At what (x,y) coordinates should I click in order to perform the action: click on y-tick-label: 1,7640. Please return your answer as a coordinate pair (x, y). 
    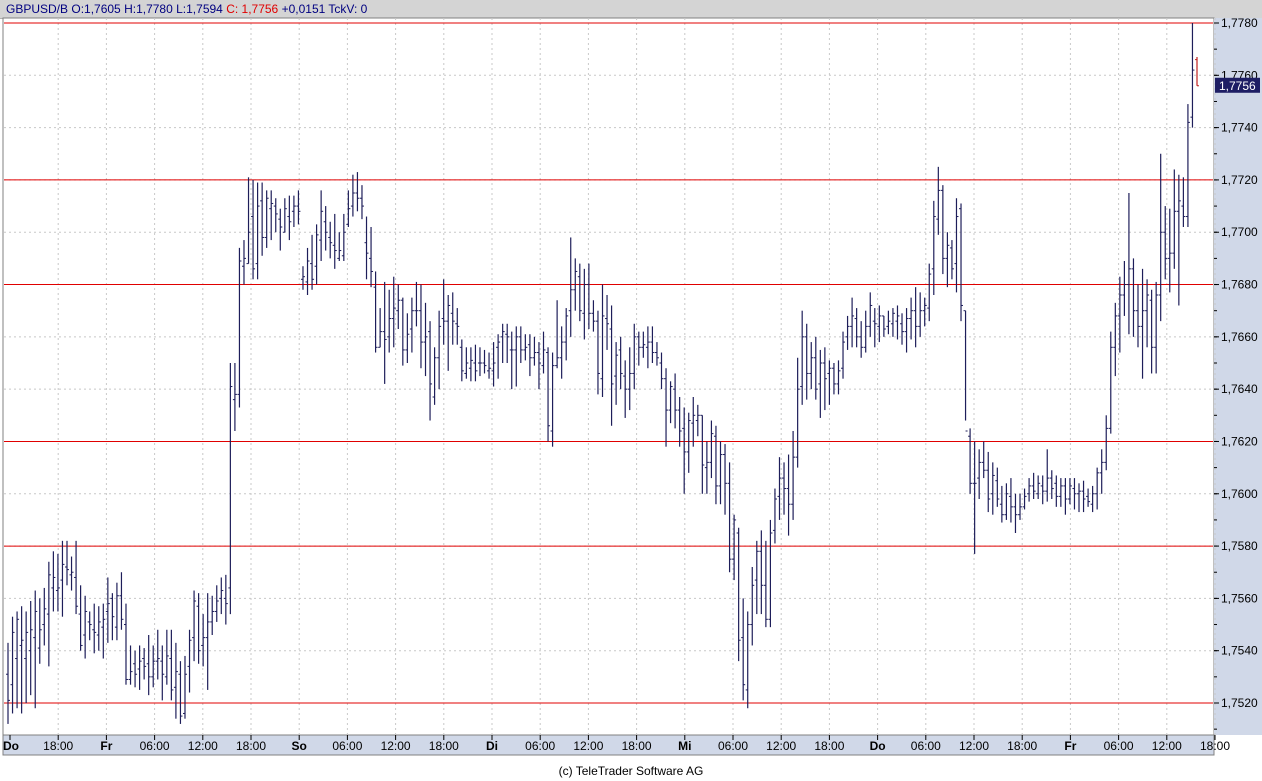
    Looking at the image, I should click on (1239, 389).